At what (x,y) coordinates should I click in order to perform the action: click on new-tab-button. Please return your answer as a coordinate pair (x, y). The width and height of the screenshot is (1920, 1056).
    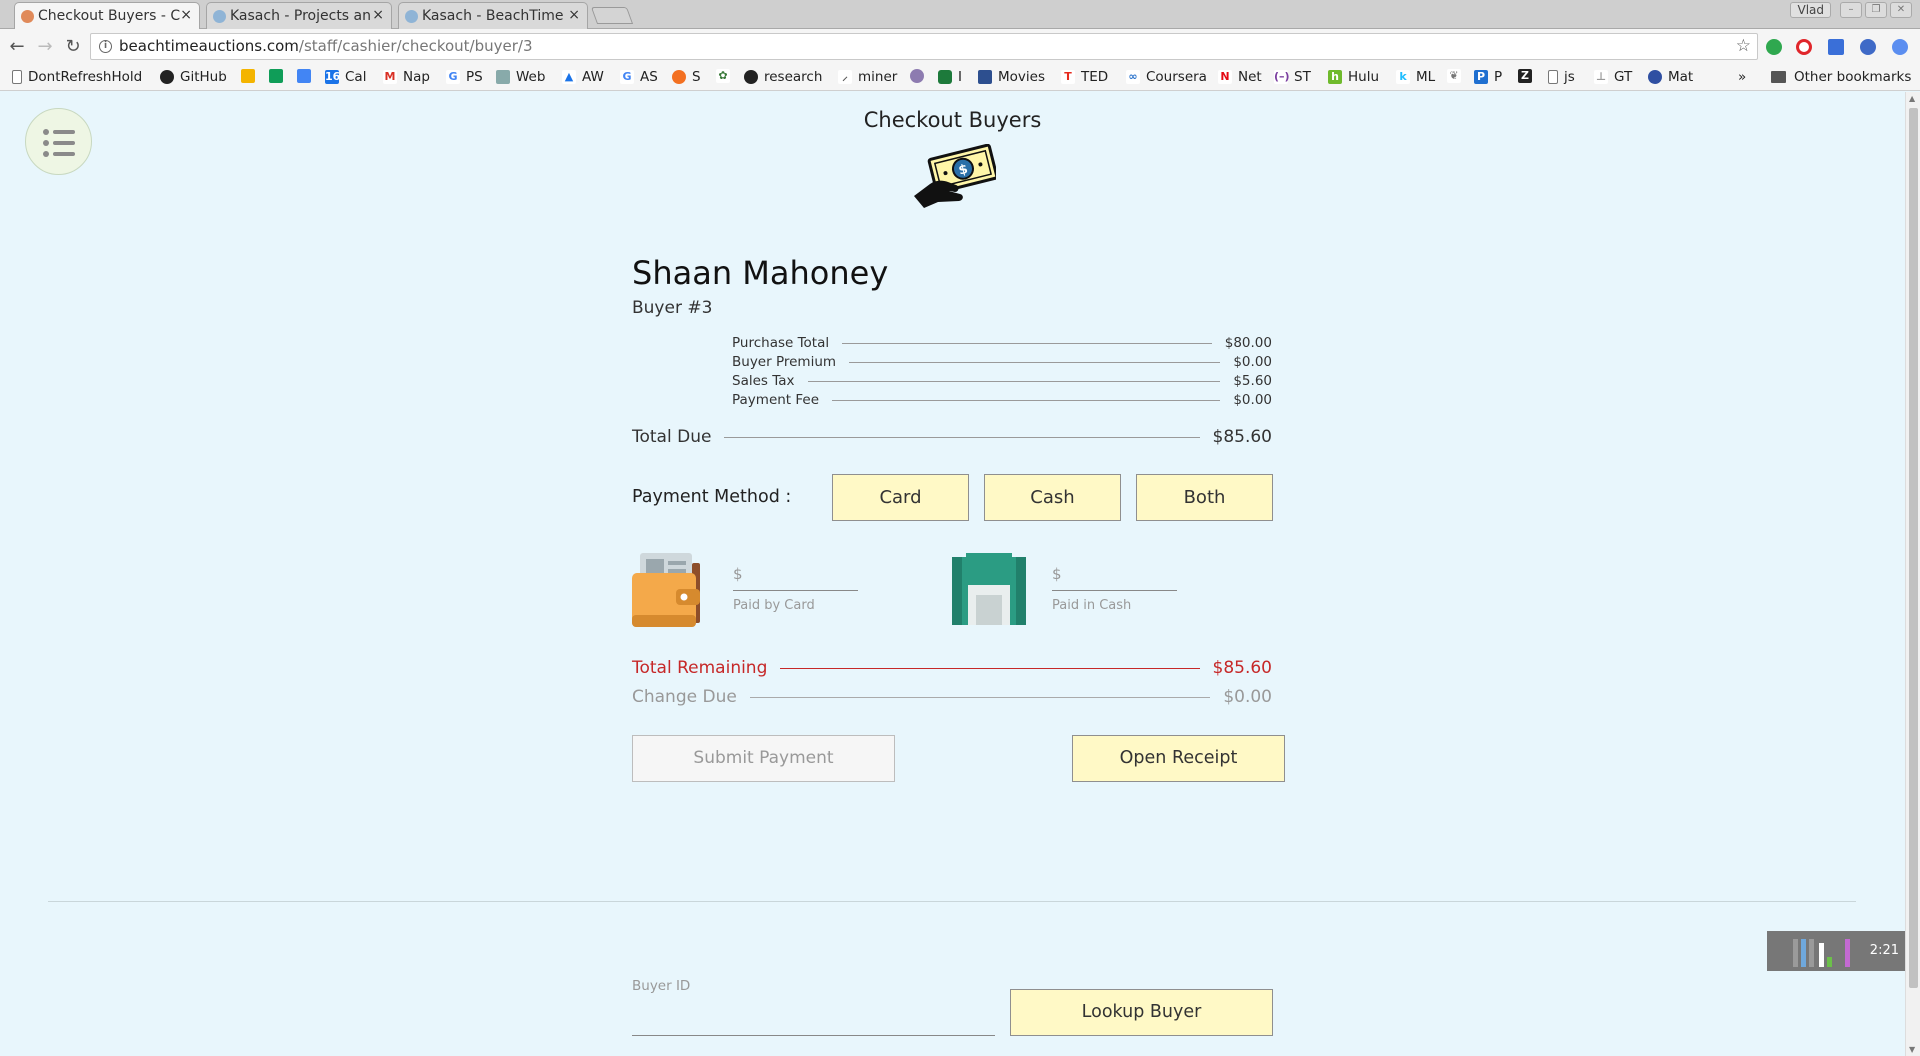
    Looking at the image, I should click on (612, 15).